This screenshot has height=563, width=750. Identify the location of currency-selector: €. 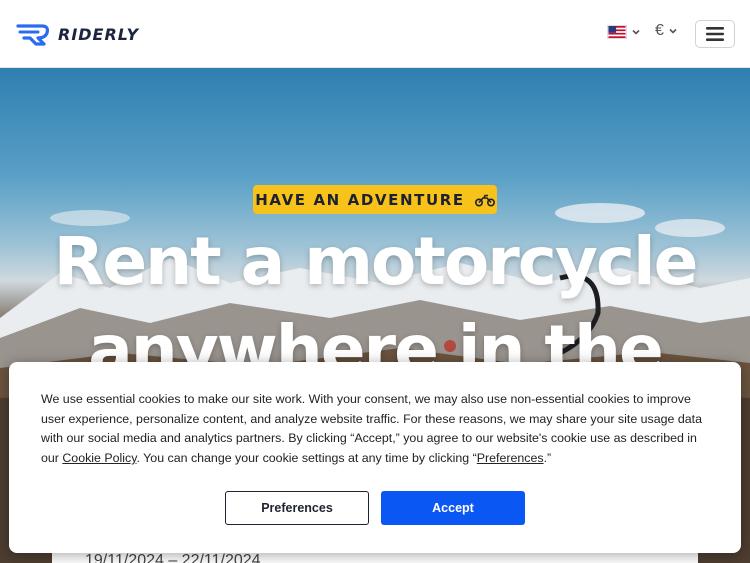
(666, 31).